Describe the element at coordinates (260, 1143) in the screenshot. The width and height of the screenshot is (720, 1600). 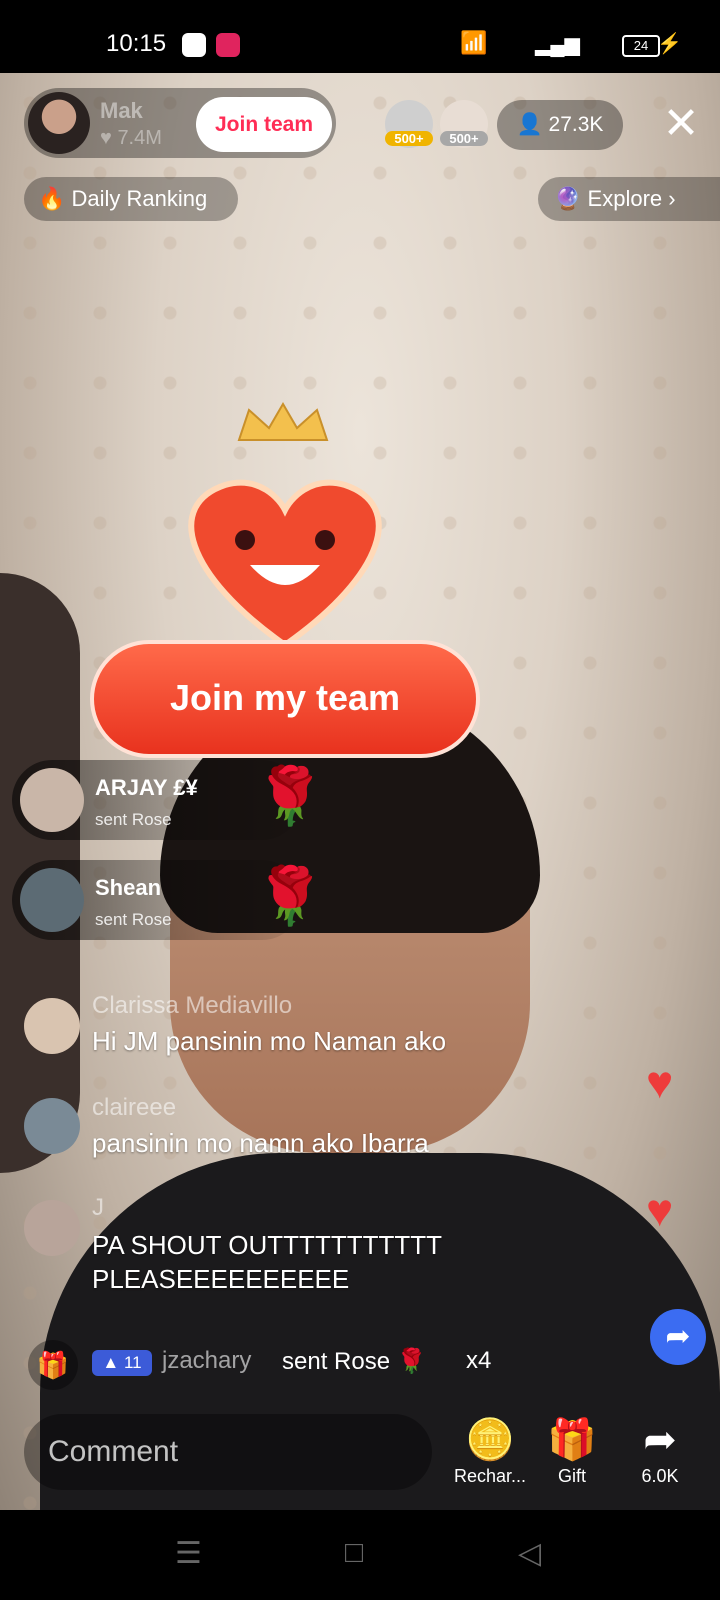
I see `comment-text: pansinin mo namn ako Ibarra` at that location.